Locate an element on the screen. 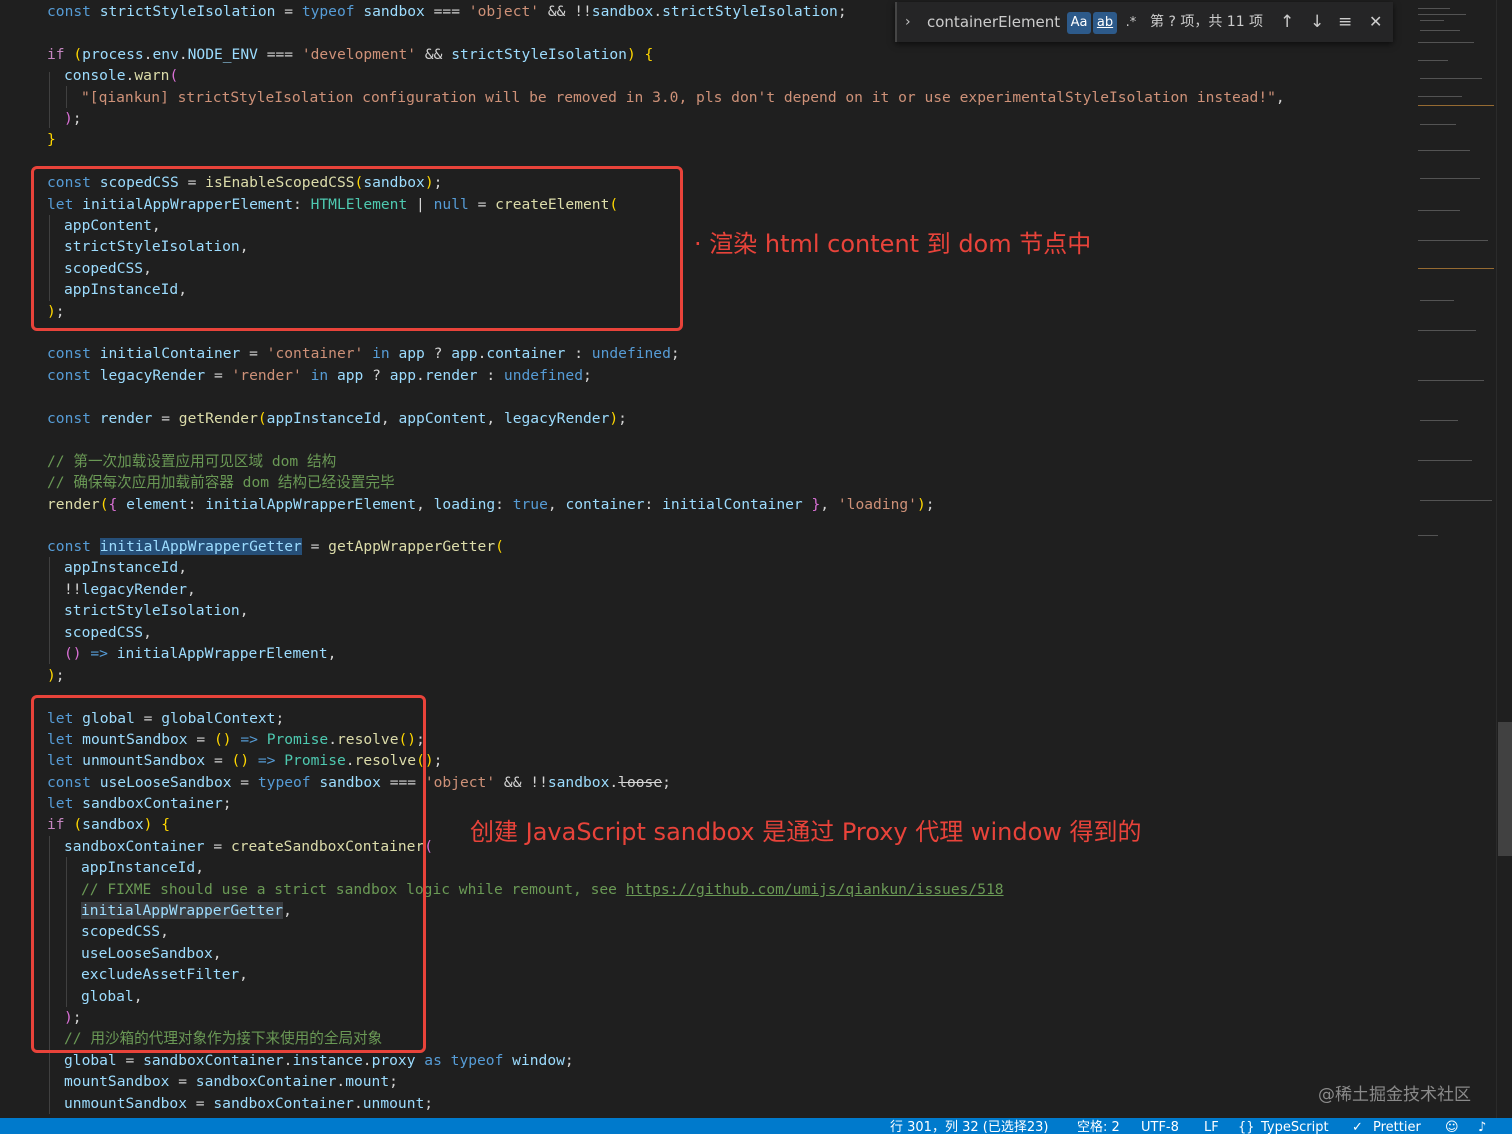  indentation-setting: 空格: 2 is located at coordinates (1098, 1127).